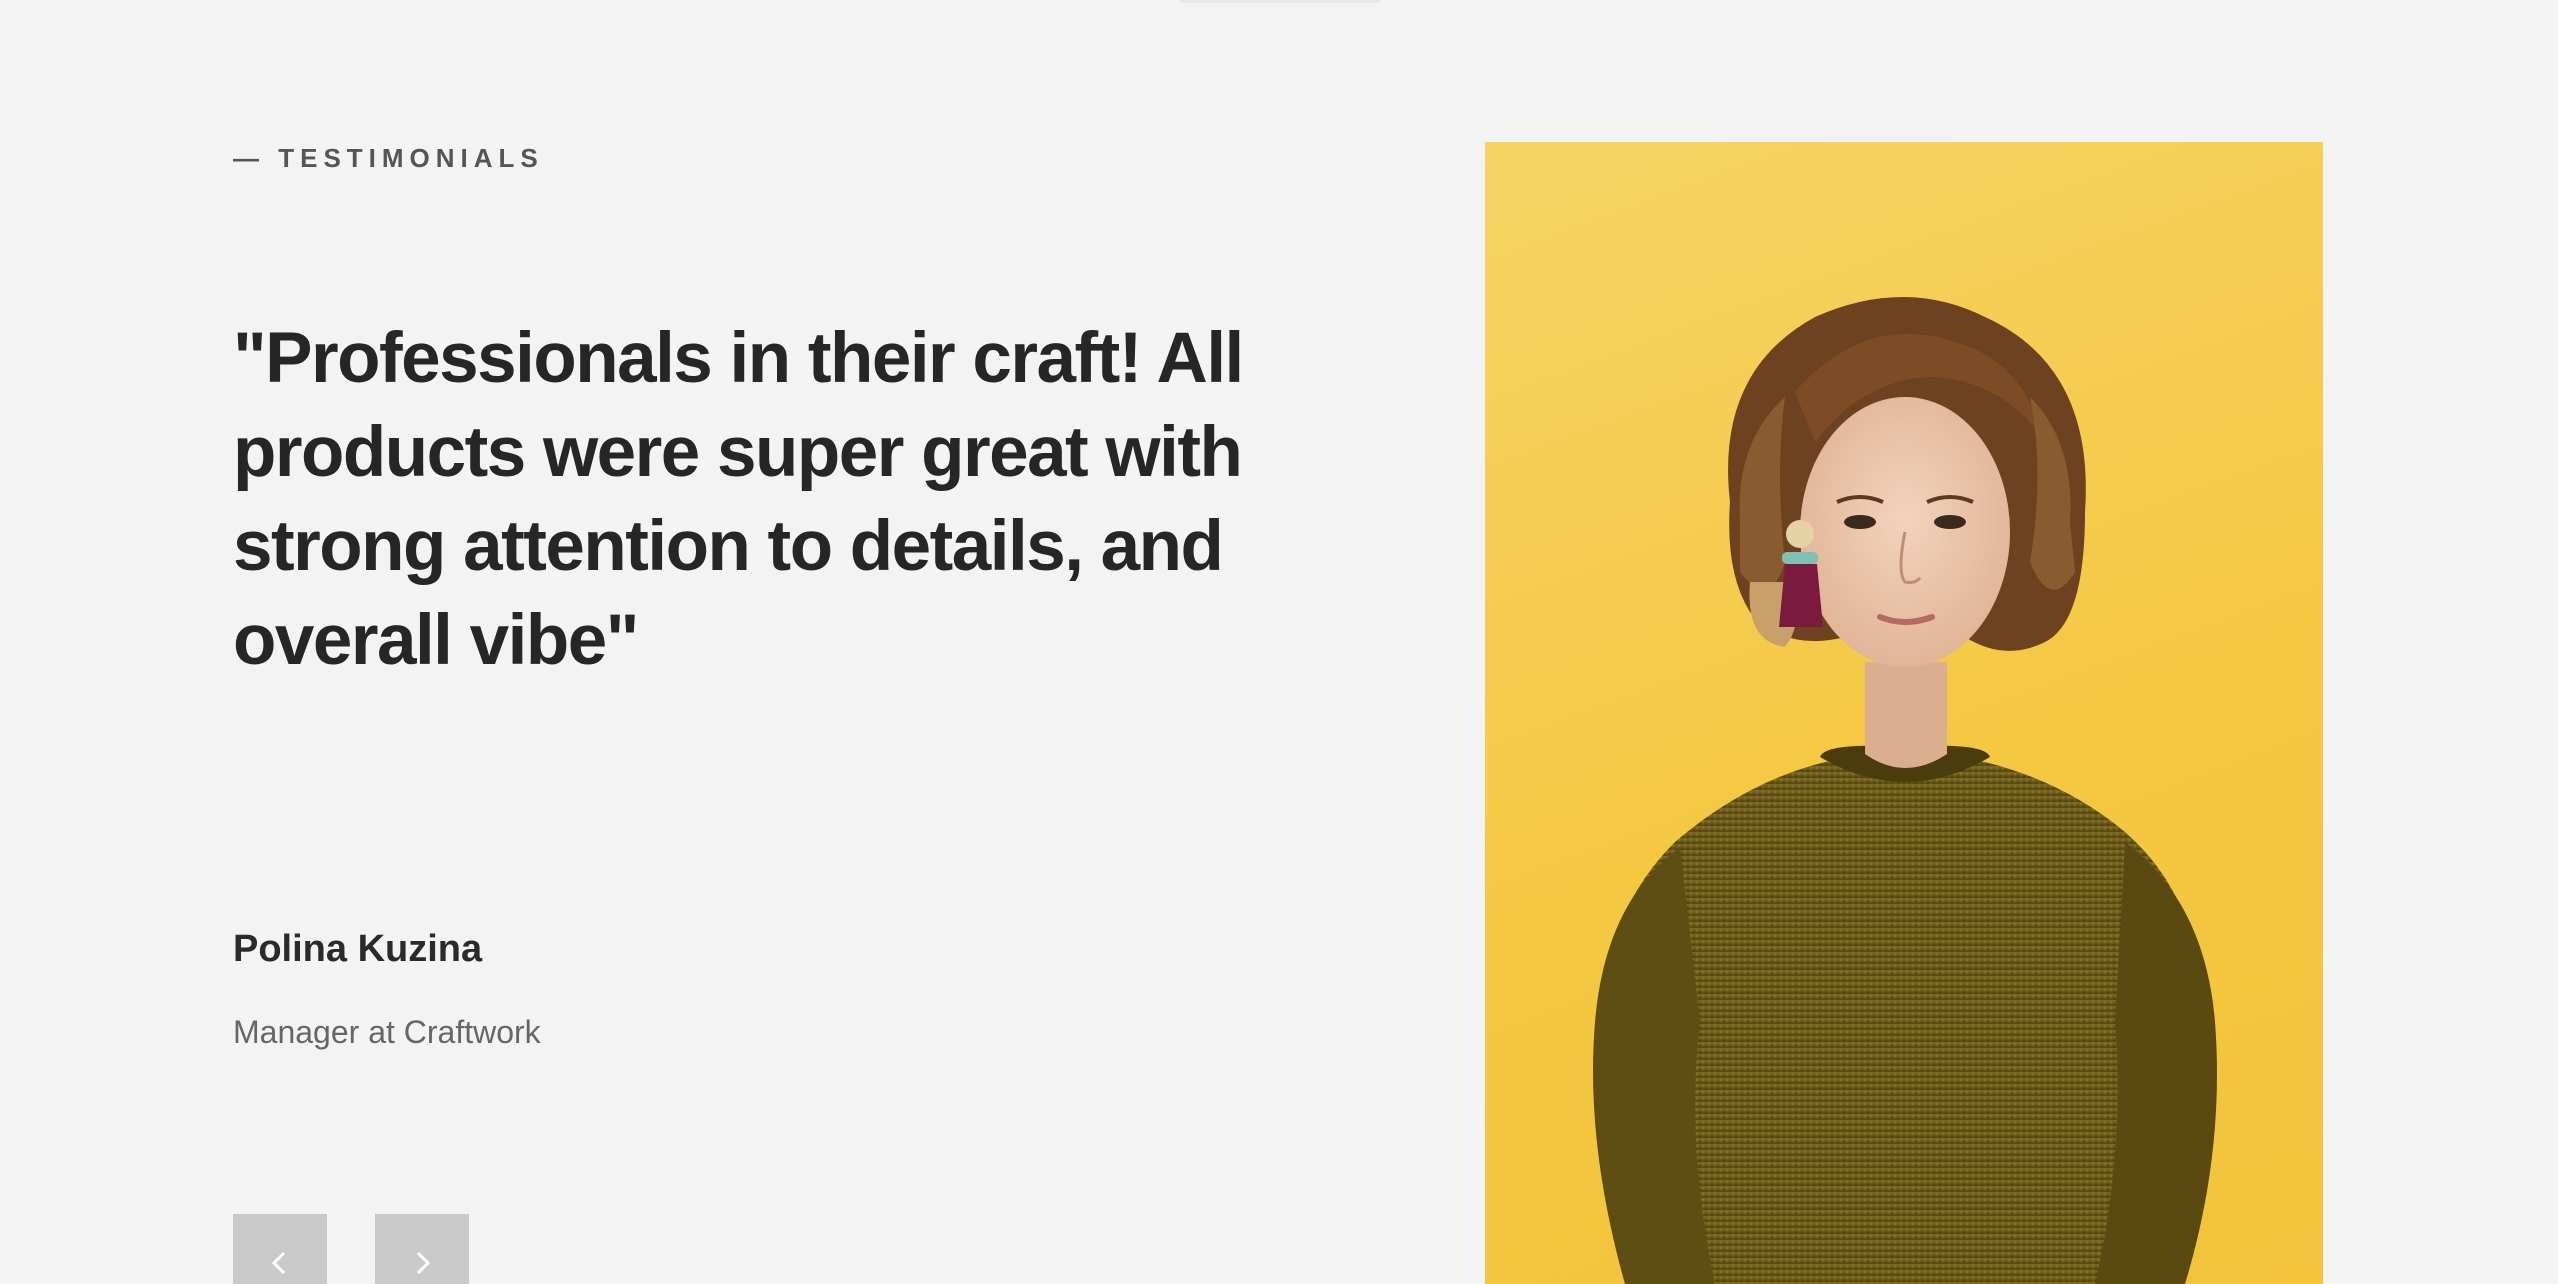 Image resolution: width=2558 pixels, height=1284 pixels. What do you see at coordinates (387, 1032) in the screenshot?
I see `author-role: Manager at Craftwork` at bounding box center [387, 1032].